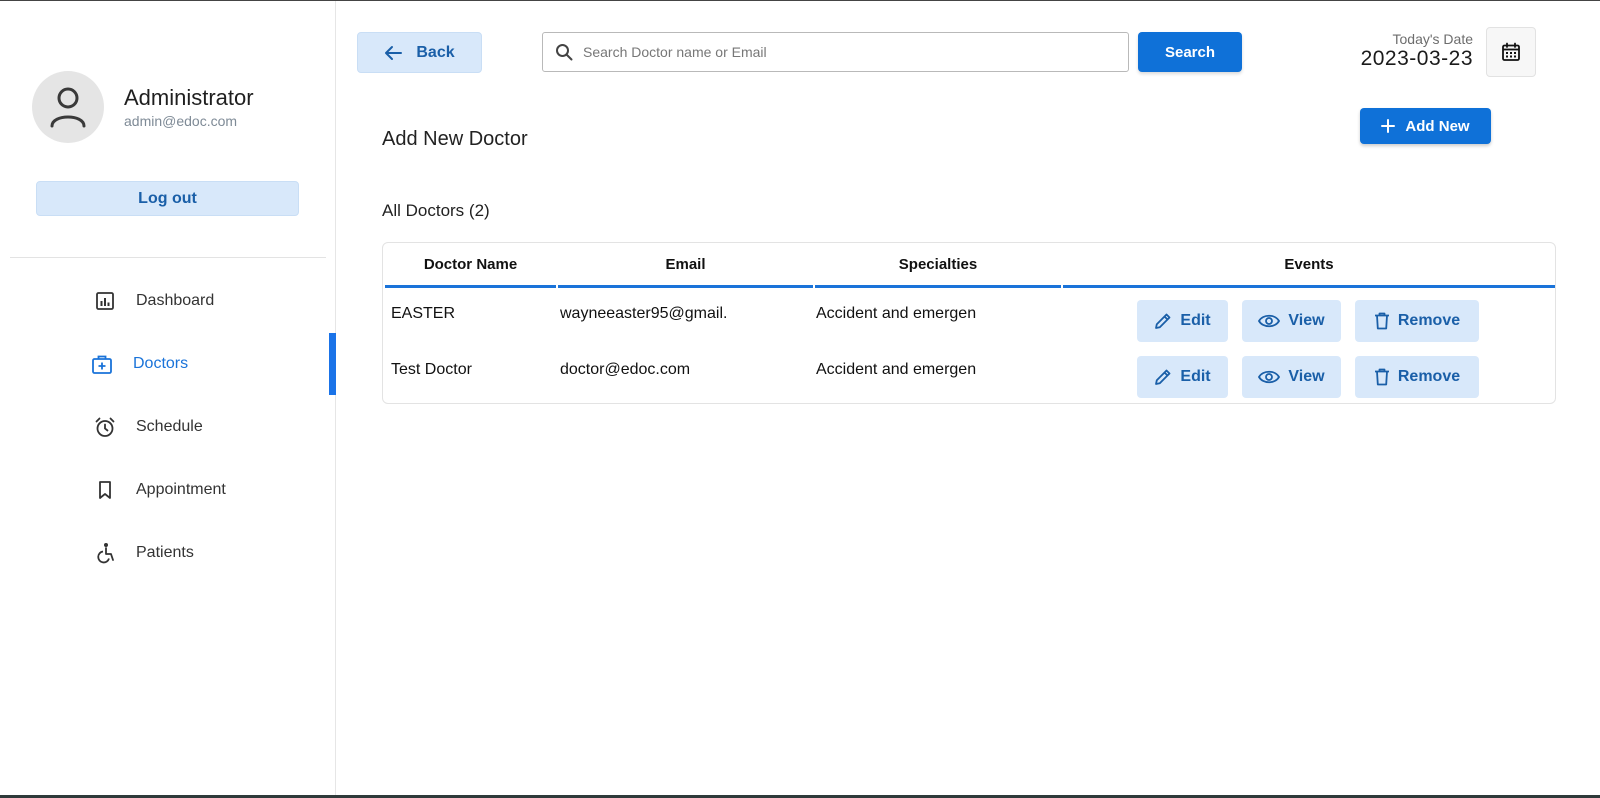  I want to click on doctor-name-cell: Test Doctor, so click(431, 369).